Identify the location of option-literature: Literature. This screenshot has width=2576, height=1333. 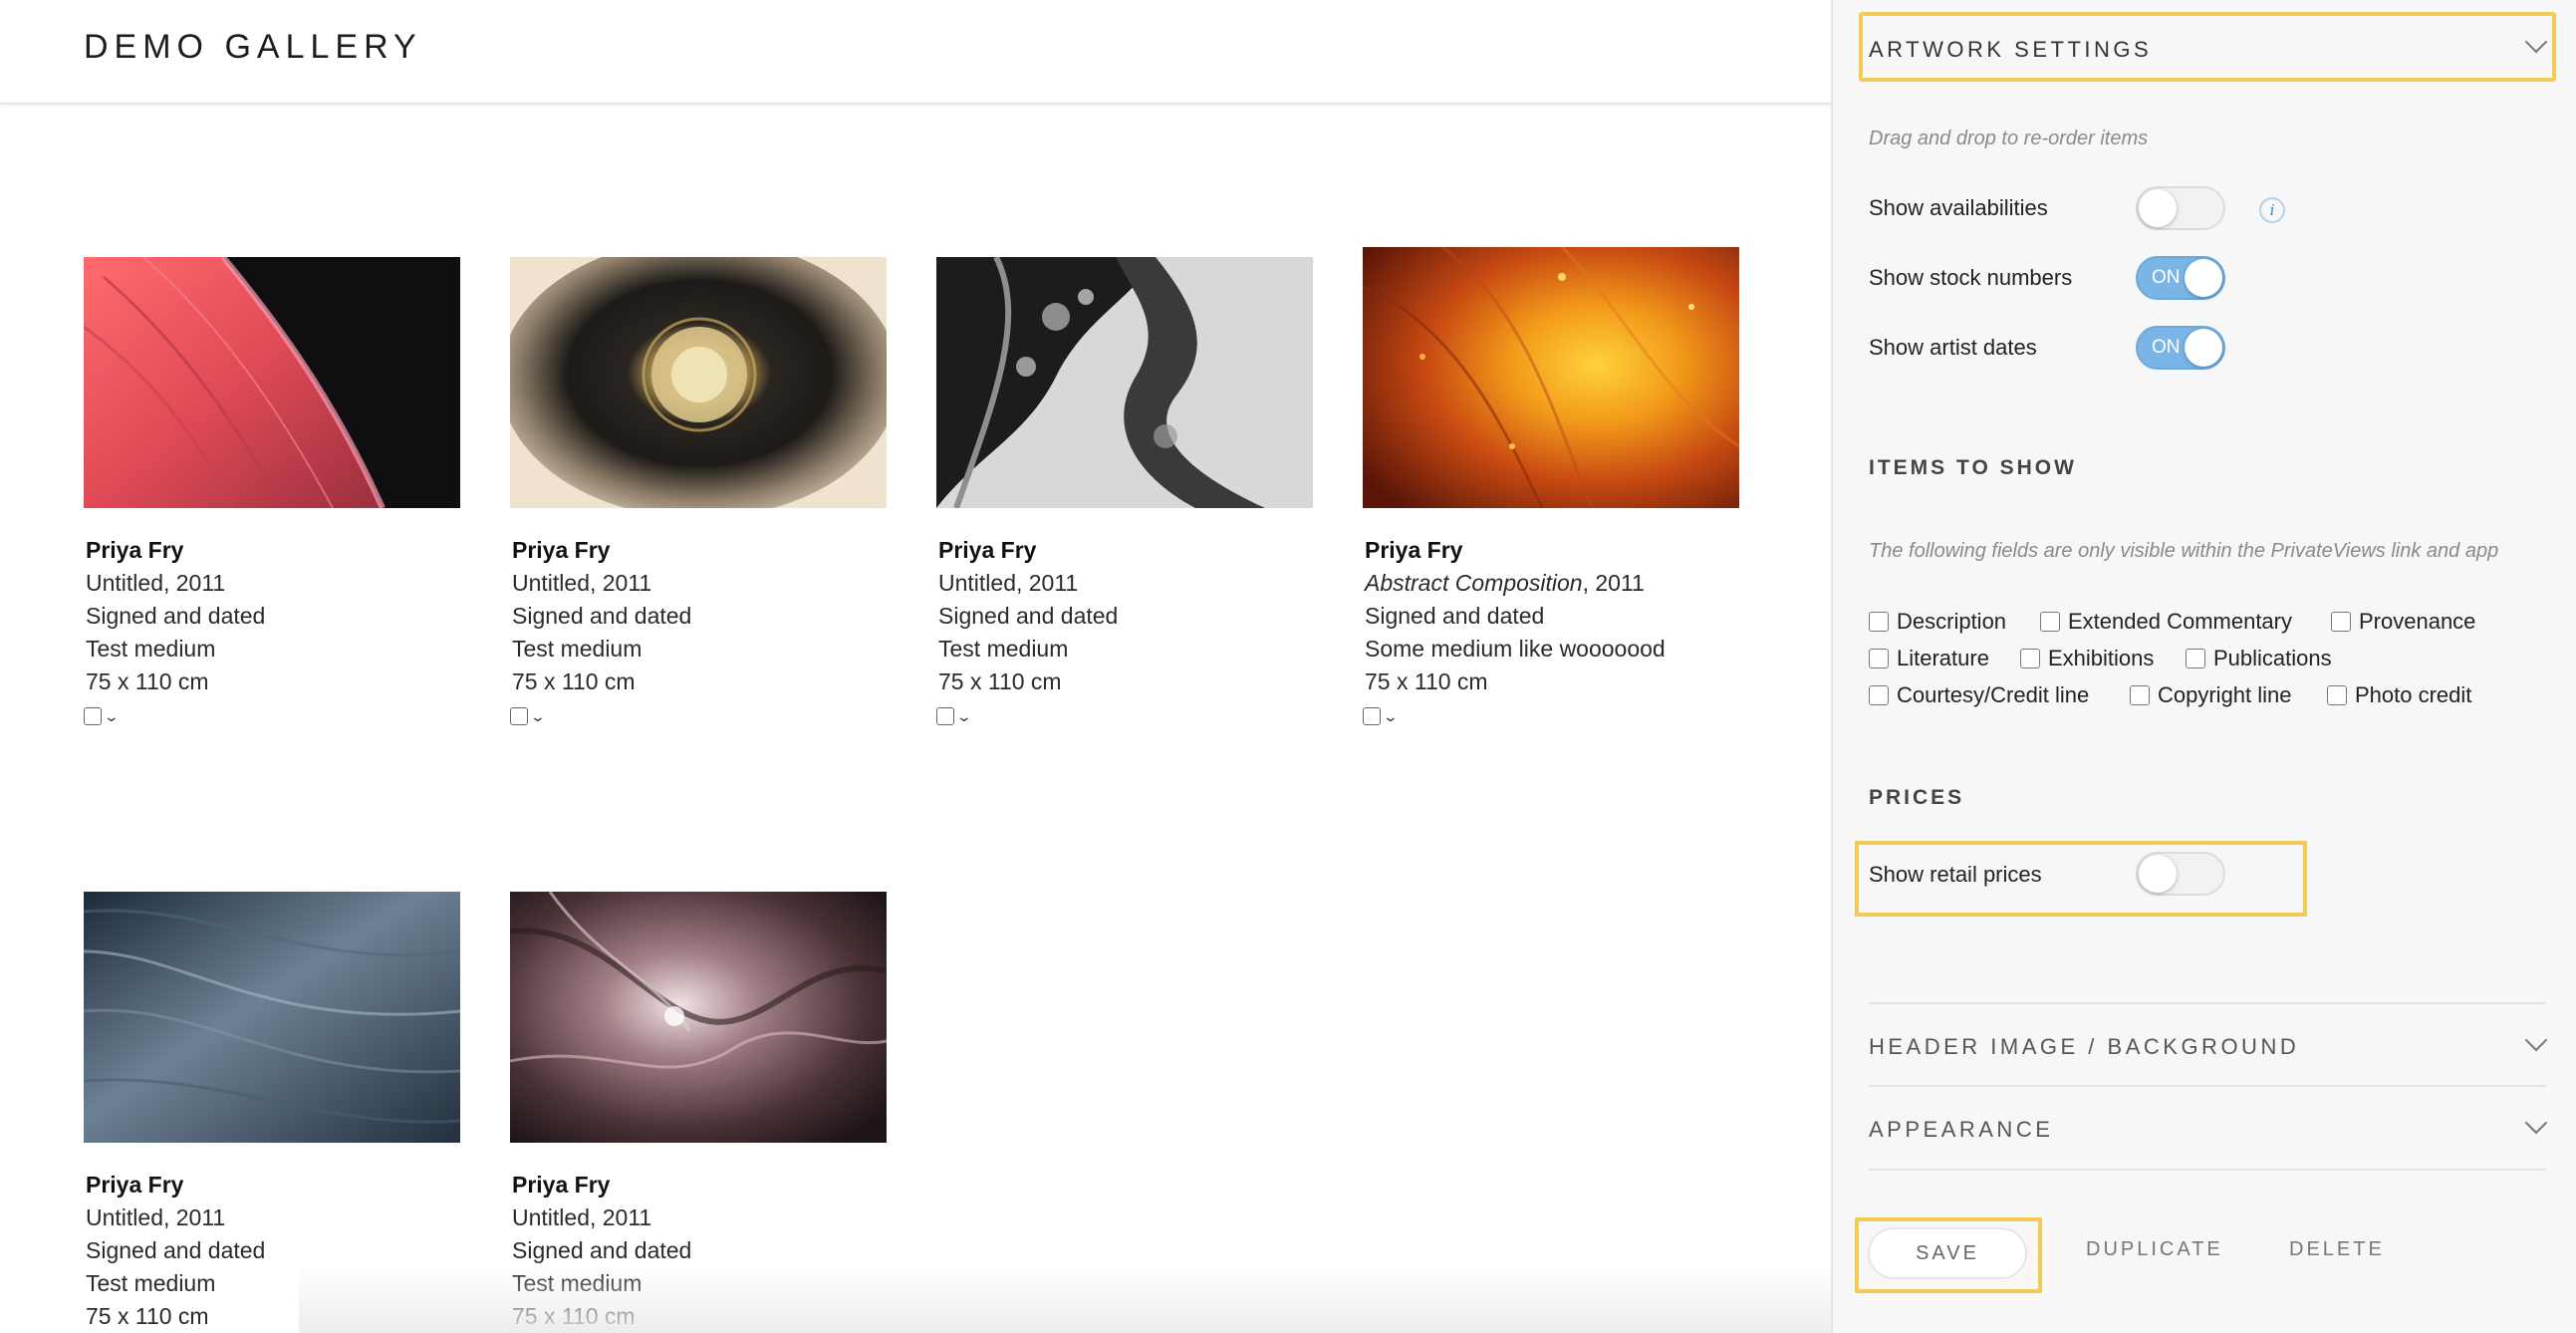
(1929, 658).